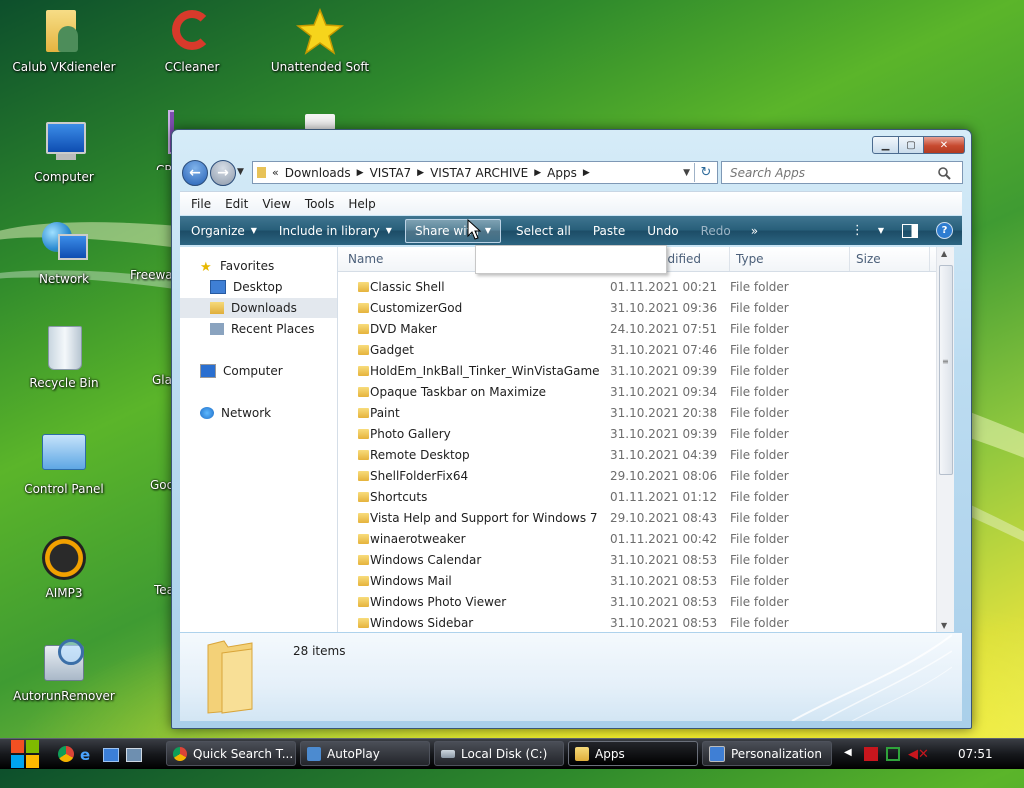  I want to click on taskbar-item-personalization: Personalization, so click(767, 753).